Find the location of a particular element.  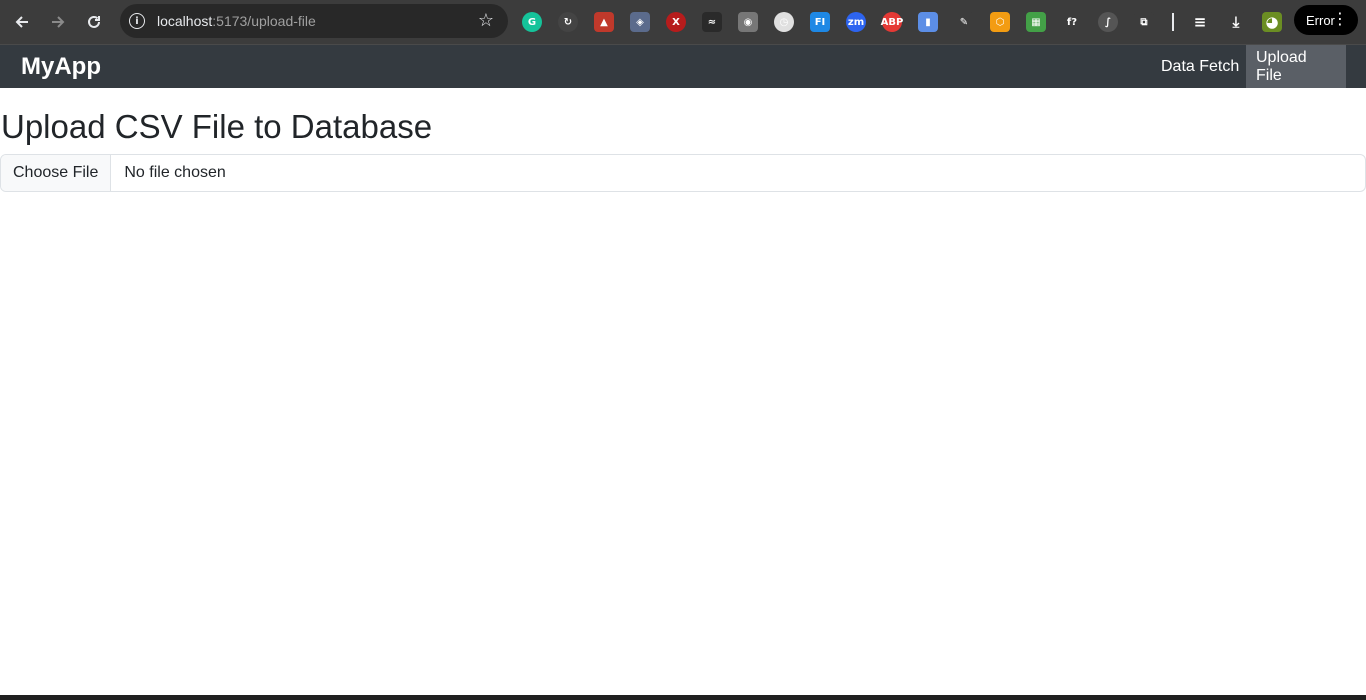

file-status-text: No file chosen is located at coordinates (175, 172).